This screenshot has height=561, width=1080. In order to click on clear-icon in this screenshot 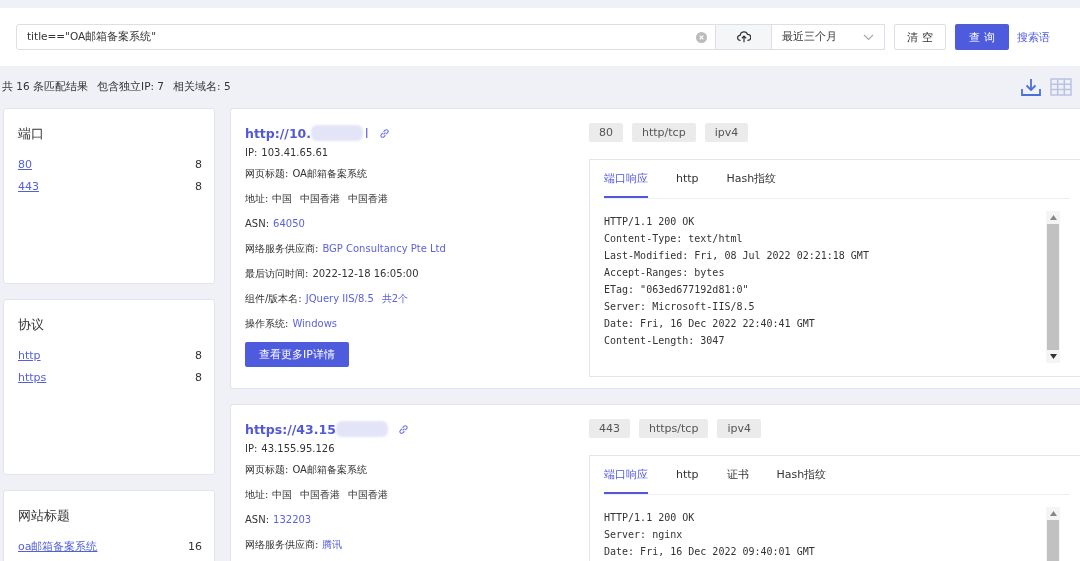, I will do `click(701, 37)`.